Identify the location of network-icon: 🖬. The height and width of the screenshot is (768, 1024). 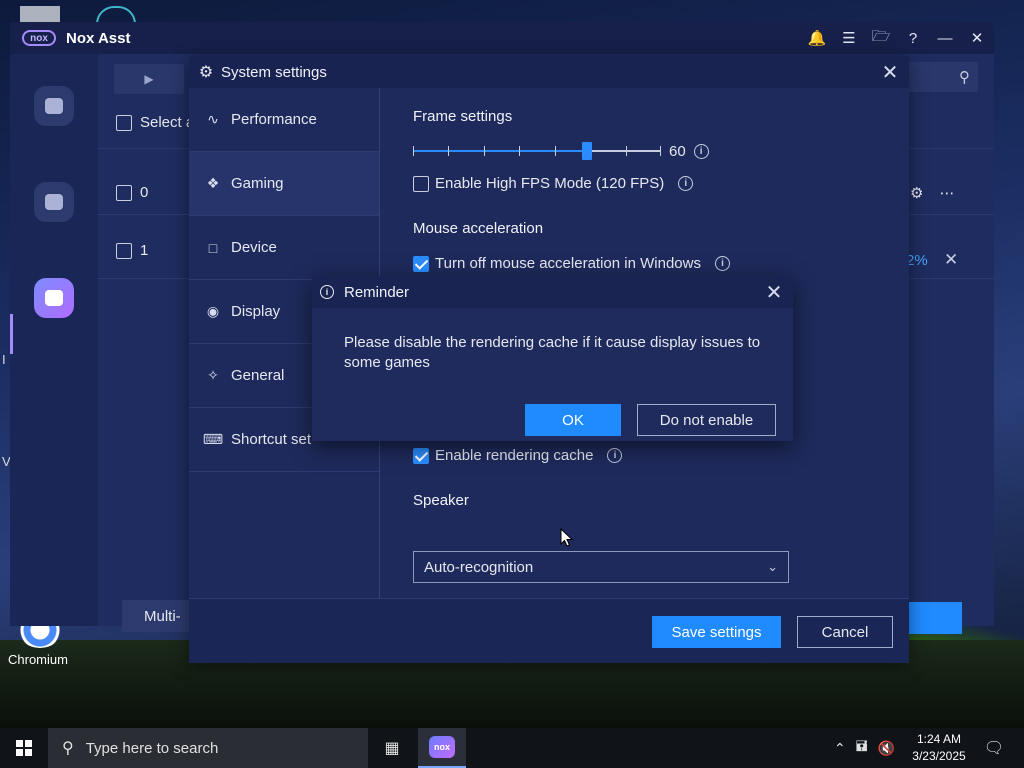
(862, 748).